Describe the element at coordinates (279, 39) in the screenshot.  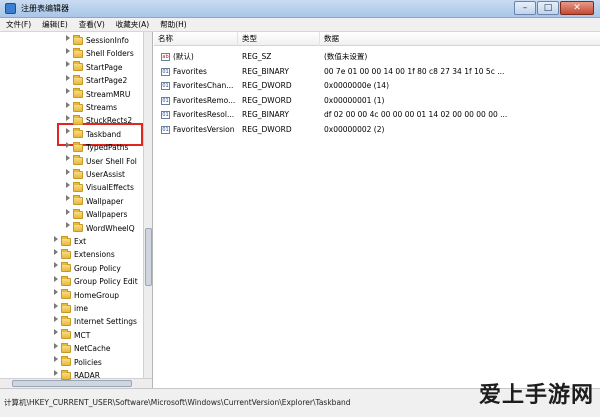
I see `column-header-type: 类型` at that location.